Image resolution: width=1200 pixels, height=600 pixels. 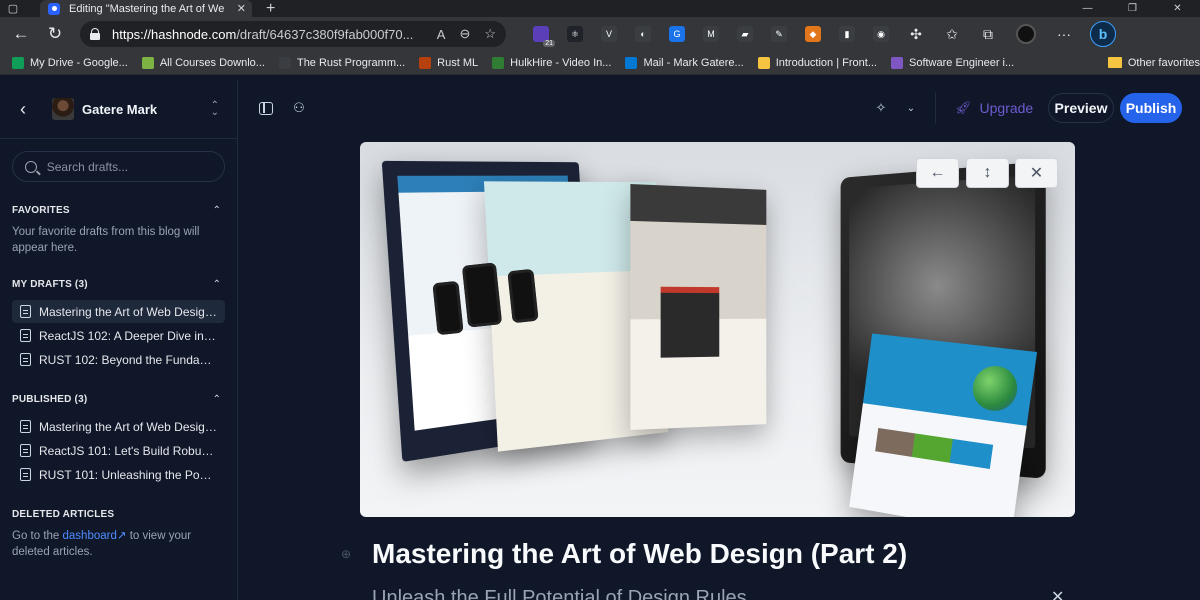 I want to click on extension-vue-icon: V, so click(x=609, y=34).